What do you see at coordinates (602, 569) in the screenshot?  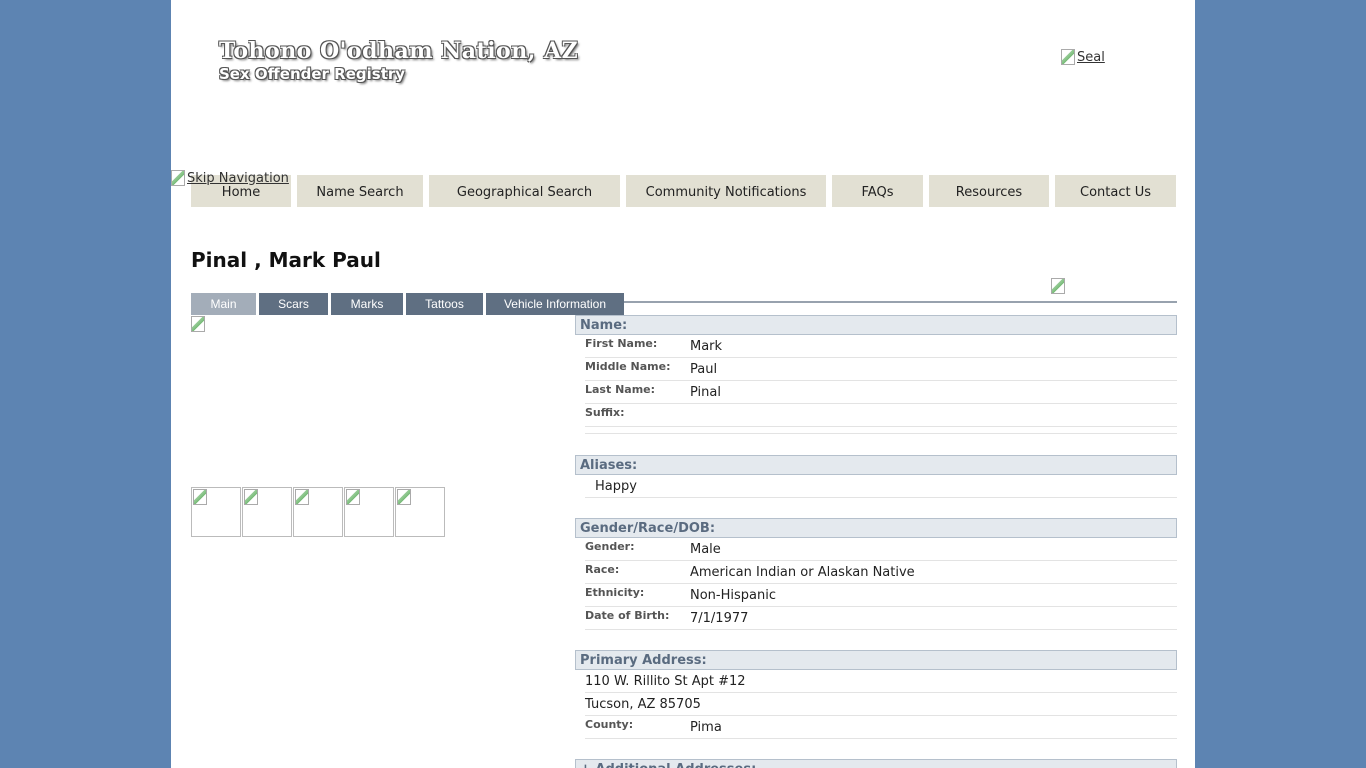 I see `race-label: Race:` at bounding box center [602, 569].